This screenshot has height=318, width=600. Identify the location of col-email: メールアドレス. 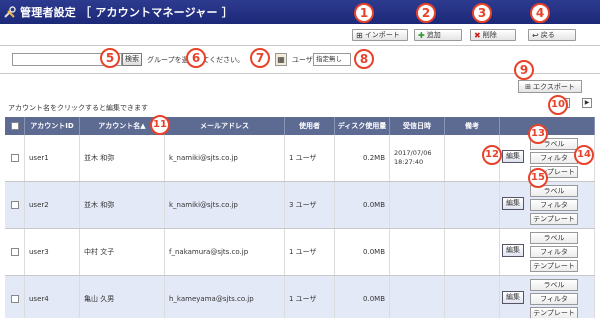
(225, 126).